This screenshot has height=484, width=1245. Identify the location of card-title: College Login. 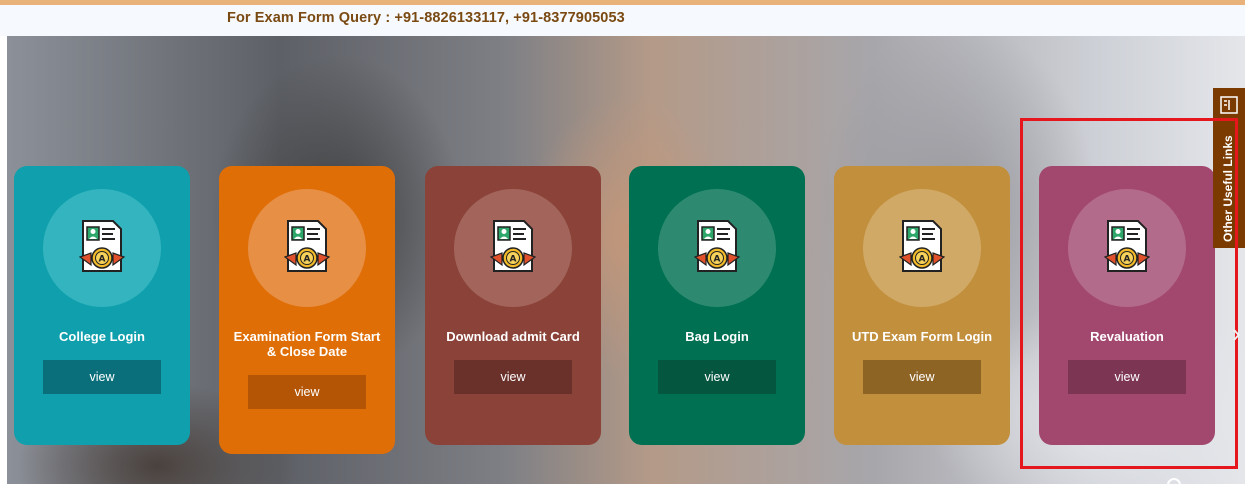
(102, 336).